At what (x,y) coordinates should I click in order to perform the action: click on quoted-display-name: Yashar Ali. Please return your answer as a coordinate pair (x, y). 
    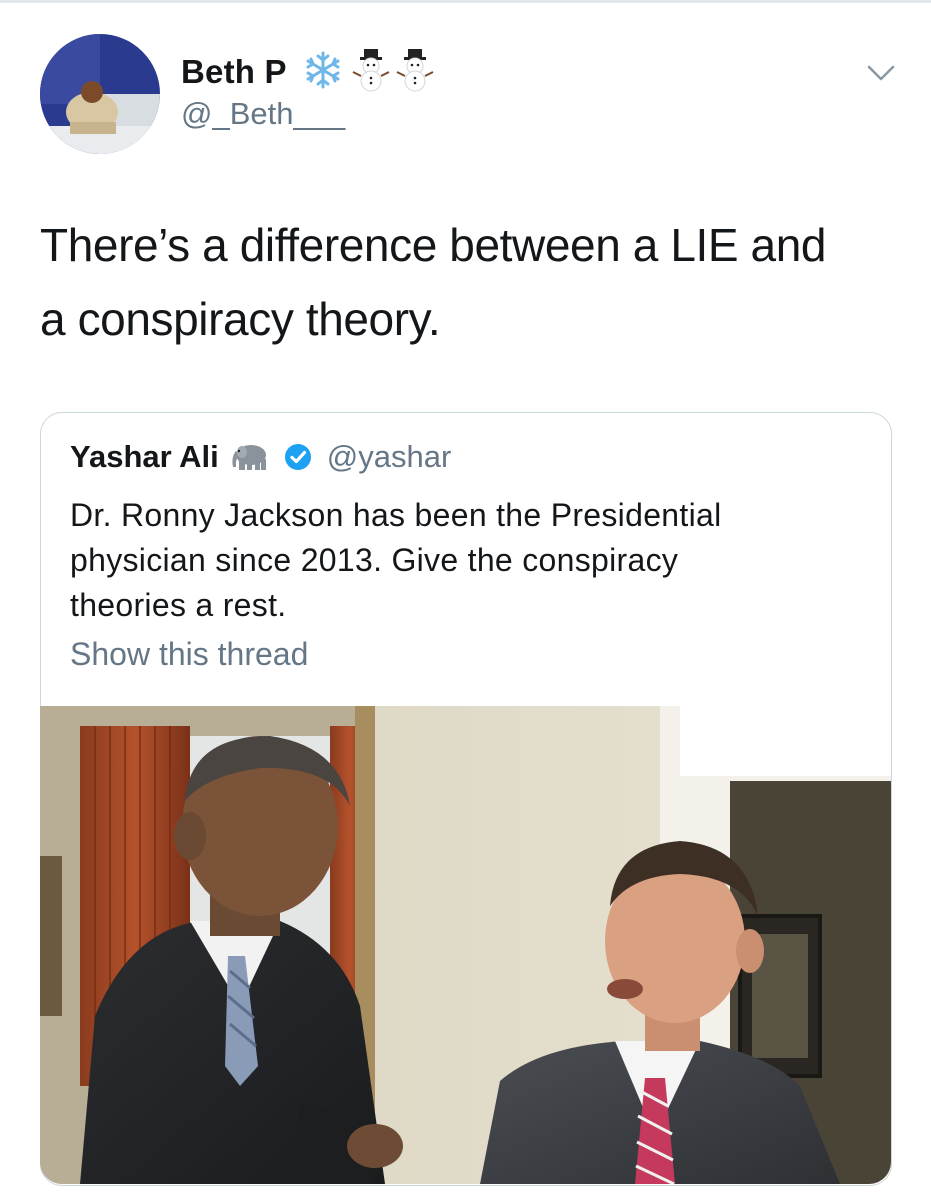
    Looking at the image, I should click on (144, 457).